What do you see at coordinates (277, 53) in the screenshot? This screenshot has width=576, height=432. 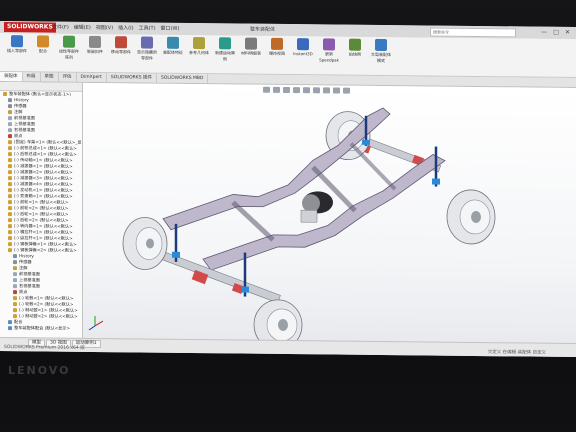 I see `ribbon-button-label: 爆炸视图` at bounding box center [277, 53].